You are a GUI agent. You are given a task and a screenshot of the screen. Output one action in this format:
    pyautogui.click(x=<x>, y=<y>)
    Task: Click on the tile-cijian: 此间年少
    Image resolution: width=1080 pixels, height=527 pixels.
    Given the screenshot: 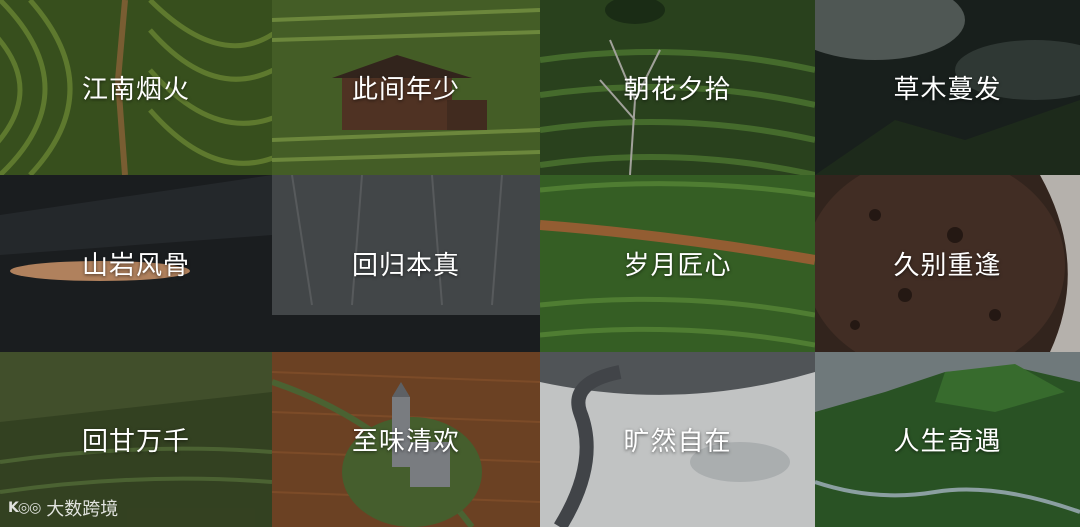 What is the action you would take?
    pyautogui.click(x=406, y=87)
    